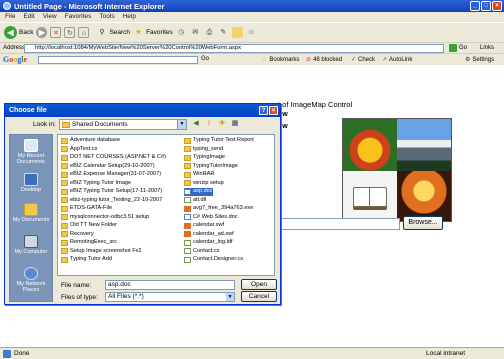 This screenshot has height=359, width=504. I want to click on menu-edit: Edit, so click(28, 17).